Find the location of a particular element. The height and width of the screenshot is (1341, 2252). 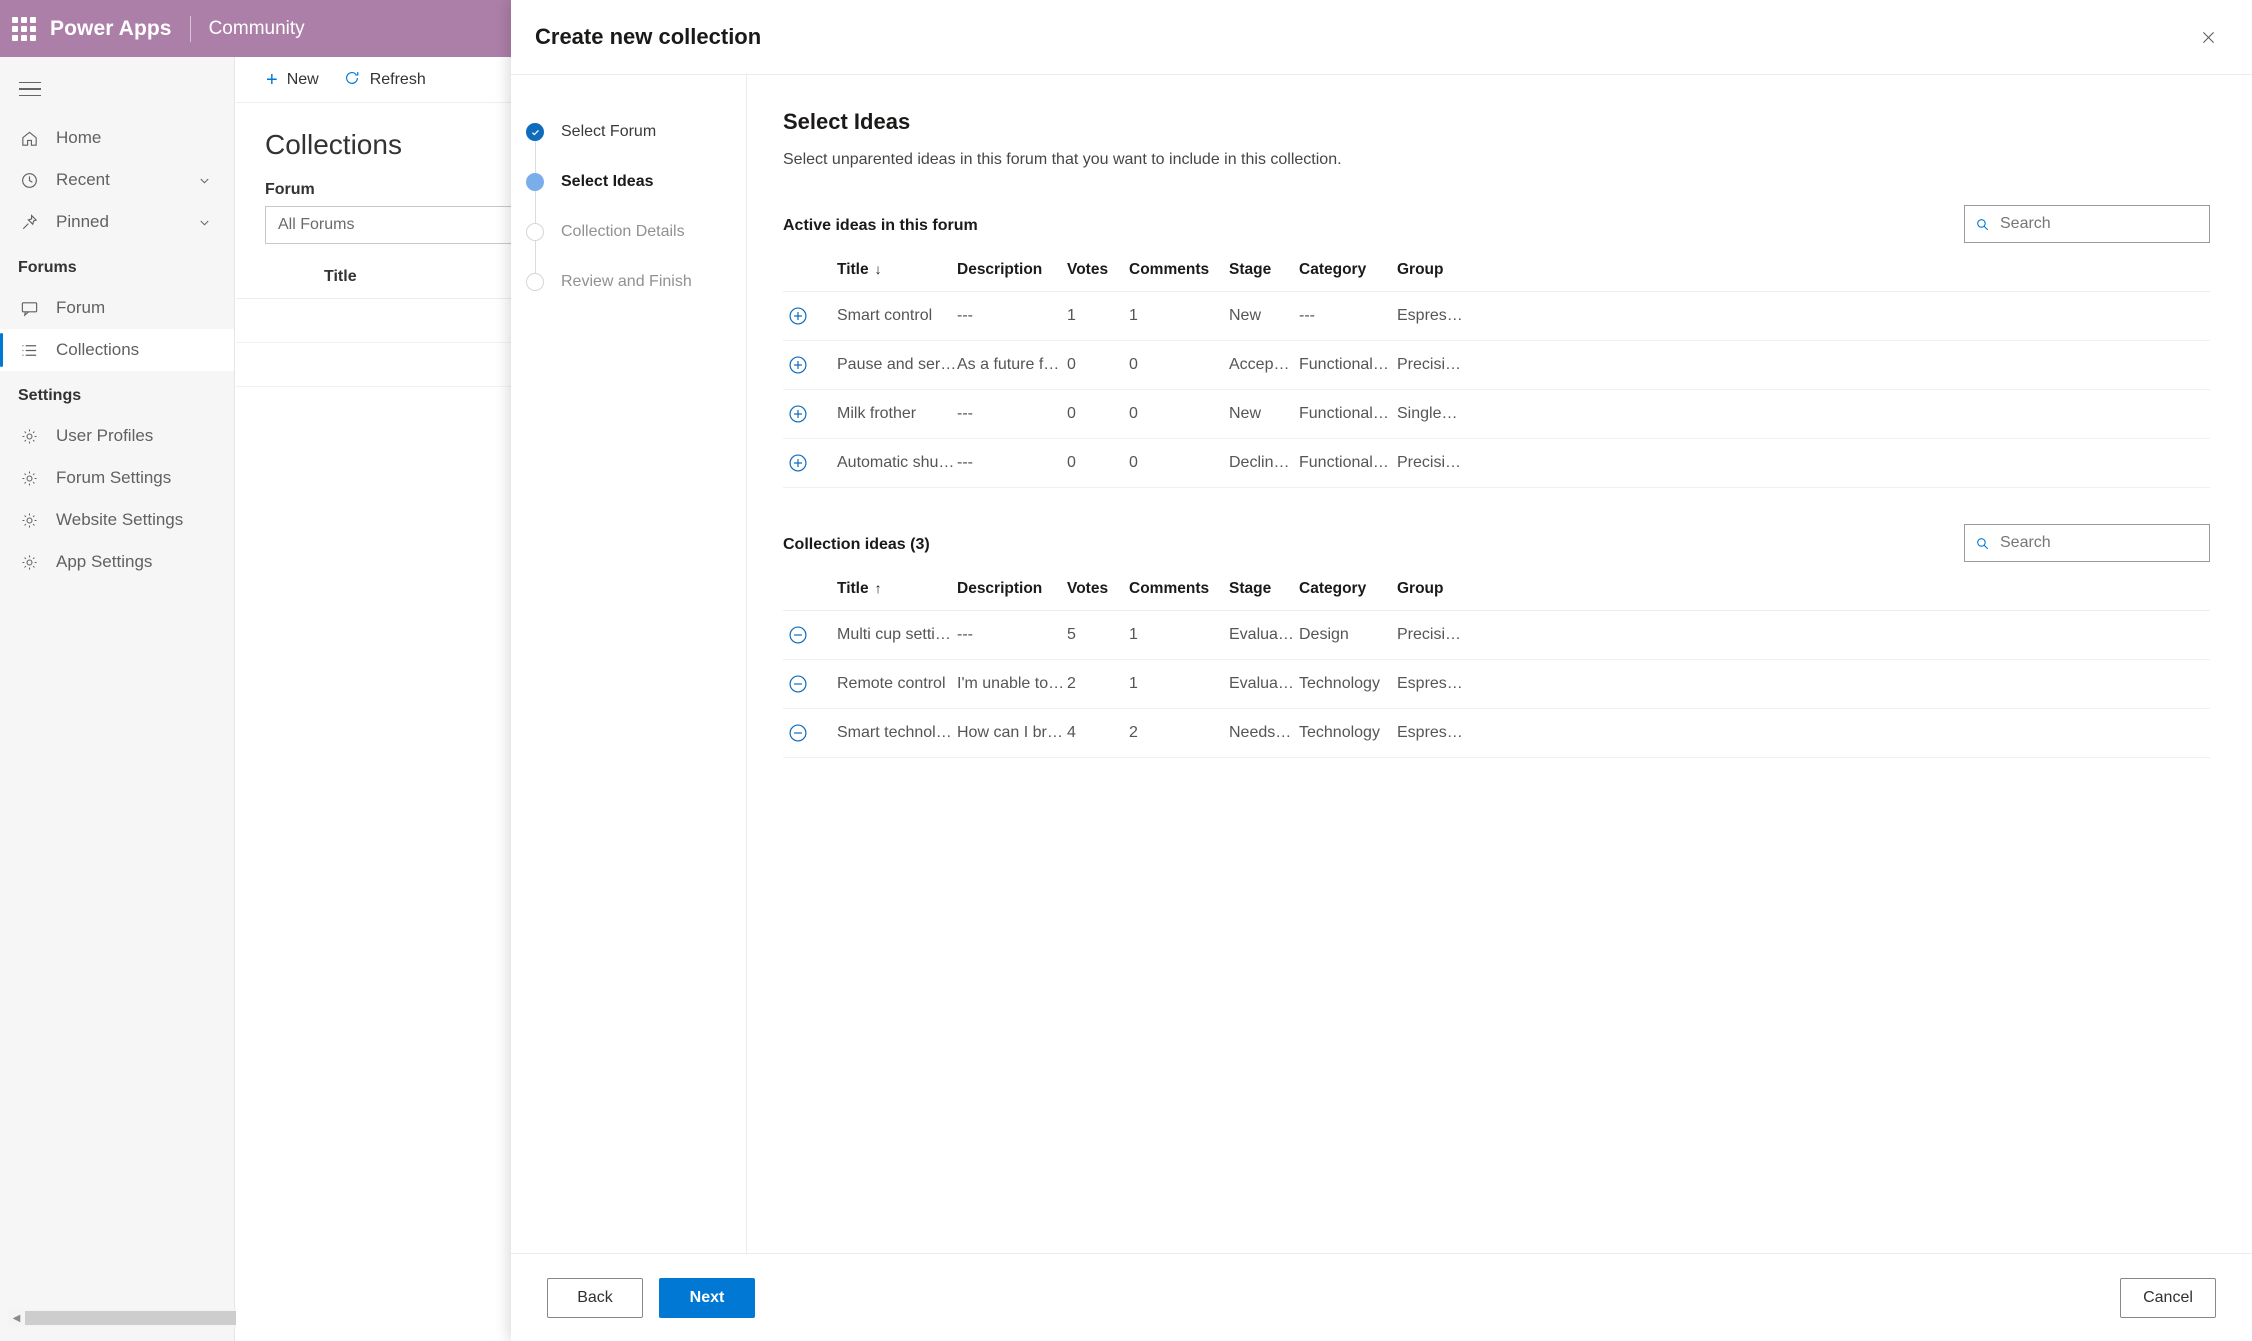

panel-title: Select Ideas is located at coordinates (847, 121).